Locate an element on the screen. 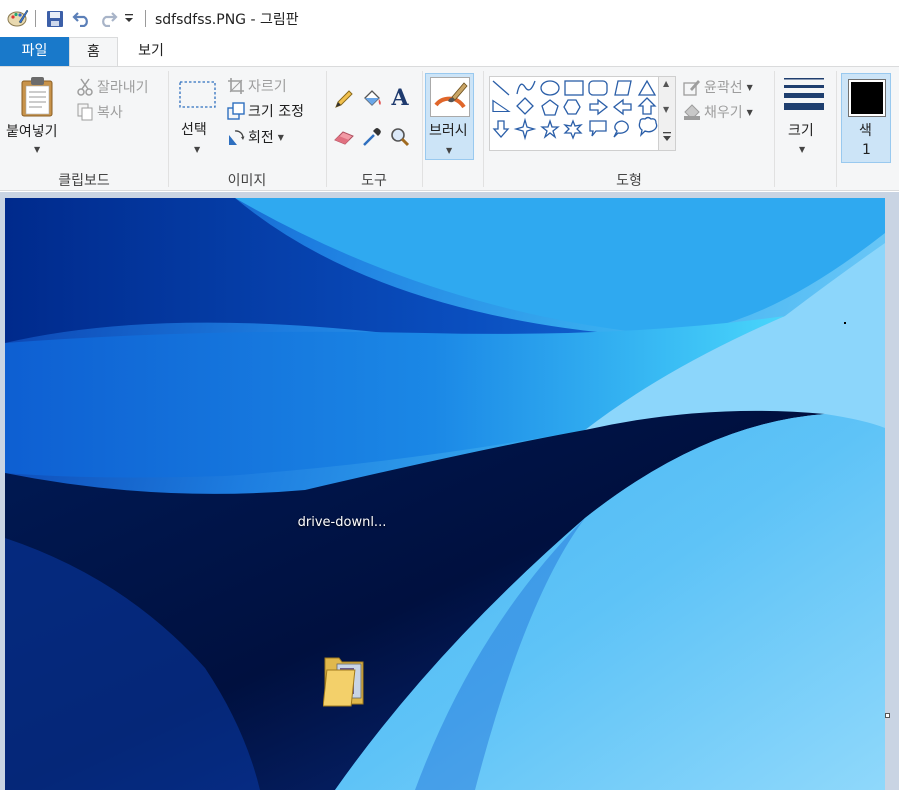 The height and width of the screenshot is (790, 899). canvas-resize-handle is located at coordinates (887, 715).